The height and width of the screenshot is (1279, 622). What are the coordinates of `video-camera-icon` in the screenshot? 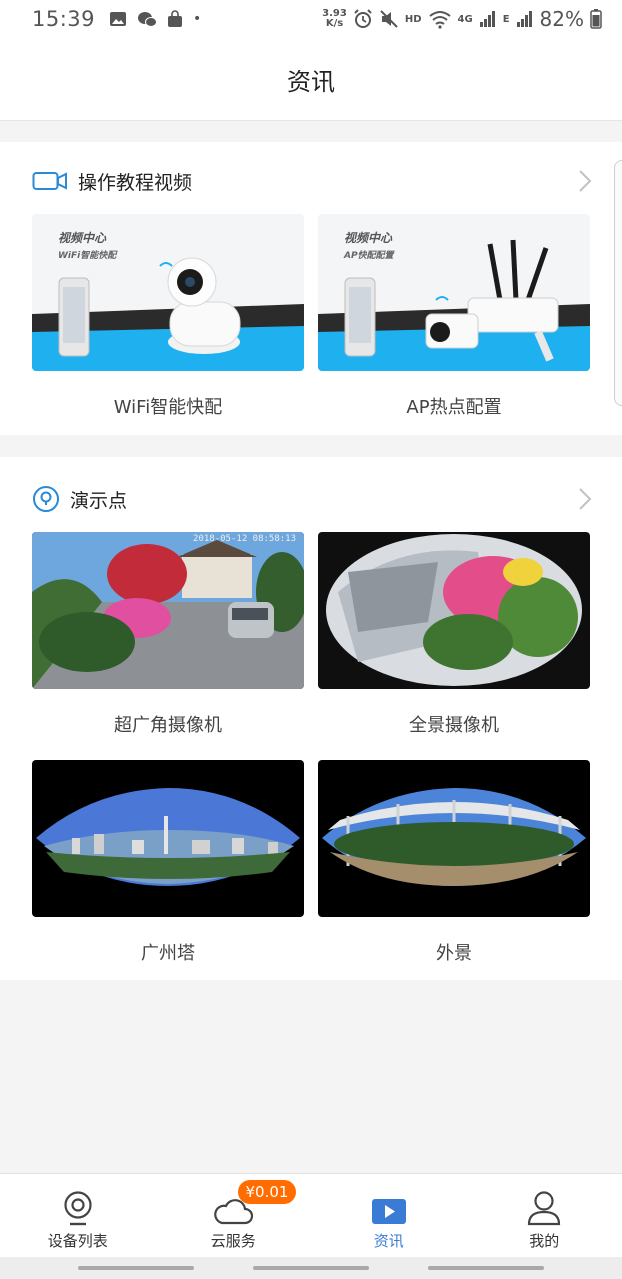 It's located at (49, 181).